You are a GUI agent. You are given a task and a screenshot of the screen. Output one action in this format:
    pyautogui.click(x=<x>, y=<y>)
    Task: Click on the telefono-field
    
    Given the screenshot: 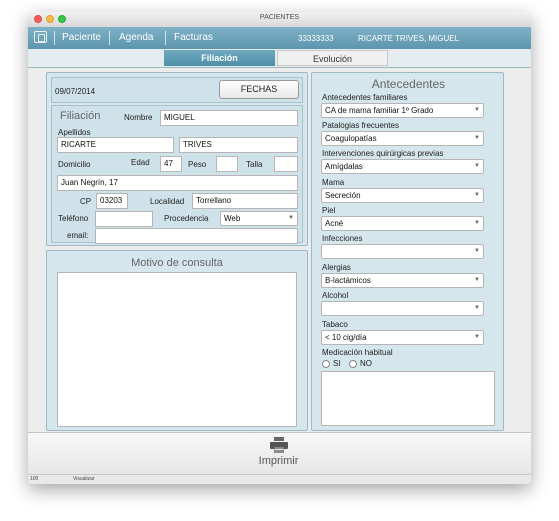 What is the action you would take?
    pyautogui.click(x=124, y=219)
    